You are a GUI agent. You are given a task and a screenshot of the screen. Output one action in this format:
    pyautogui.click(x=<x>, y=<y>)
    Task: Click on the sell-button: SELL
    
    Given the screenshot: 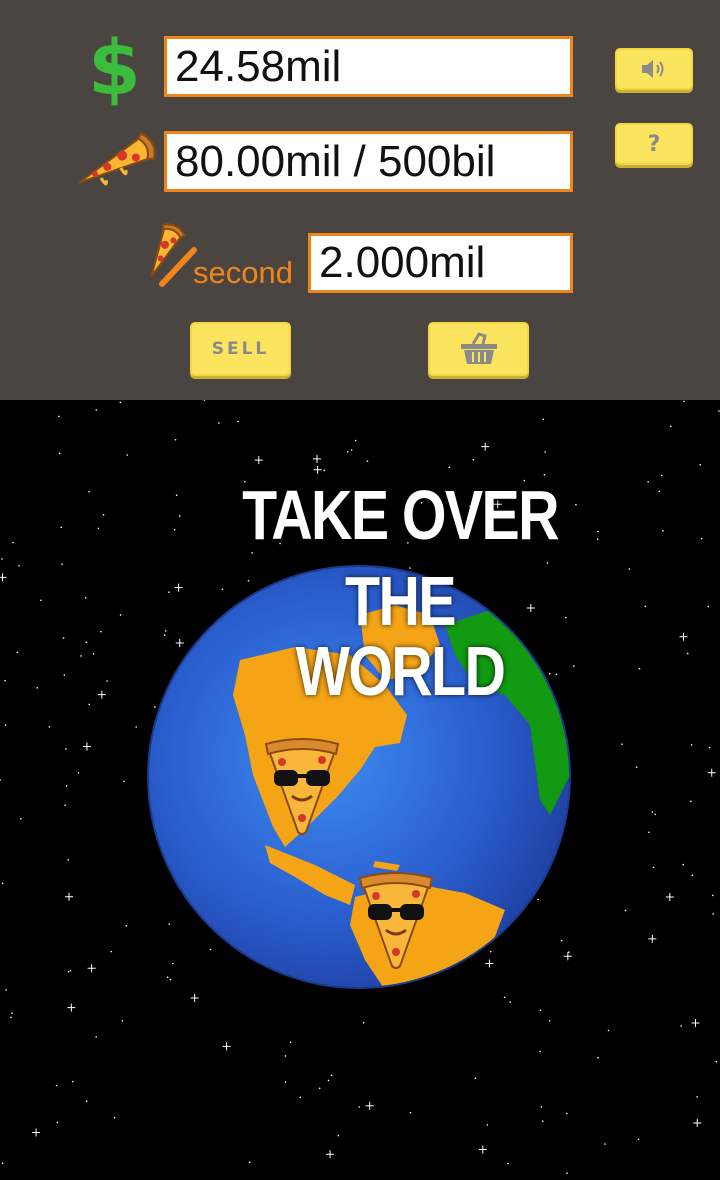 What is the action you would take?
    pyautogui.click(x=240, y=349)
    